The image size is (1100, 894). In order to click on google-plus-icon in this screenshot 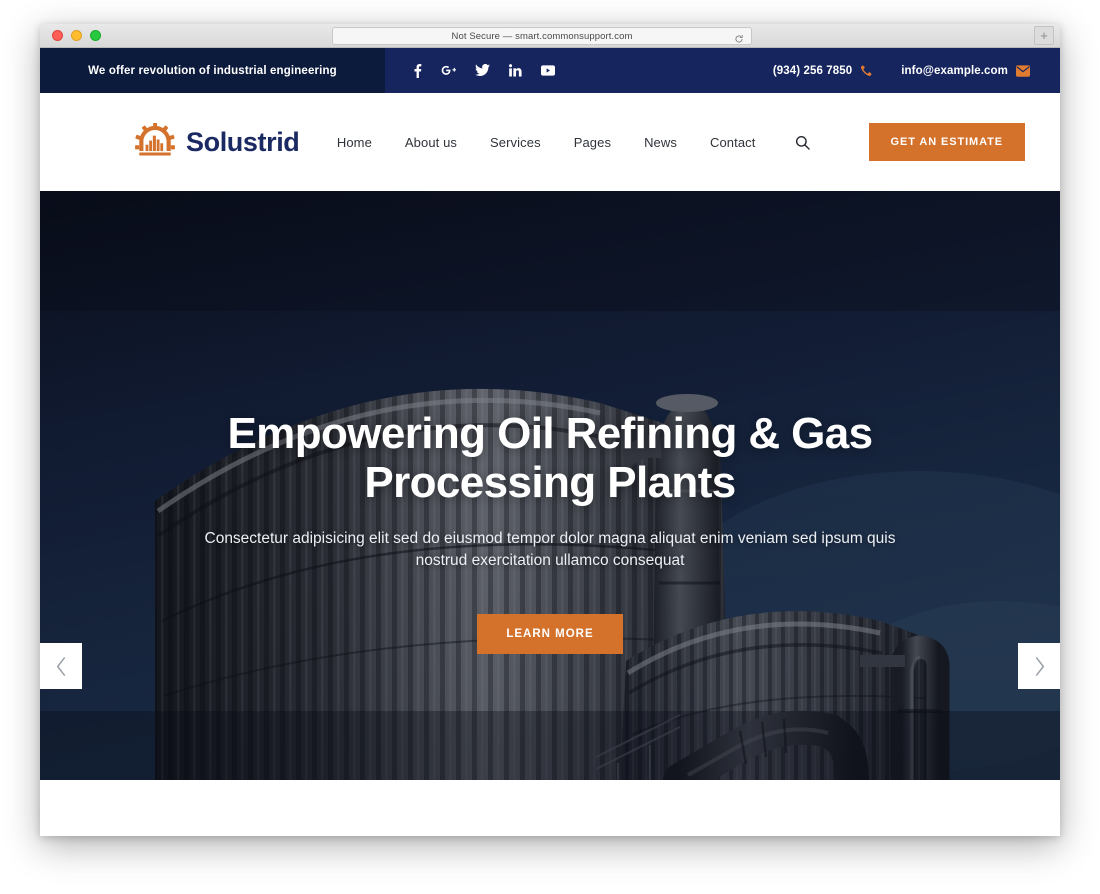, I will do `click(448, 70)`.